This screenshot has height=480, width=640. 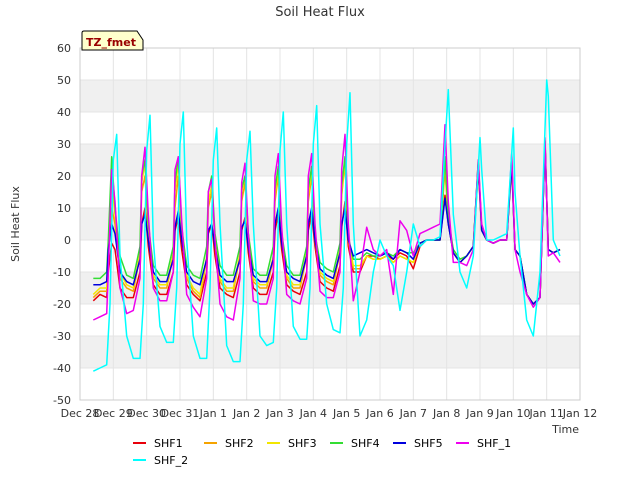 I want to click on badge-text: TZ_fmet, so click(x=111, y=42).